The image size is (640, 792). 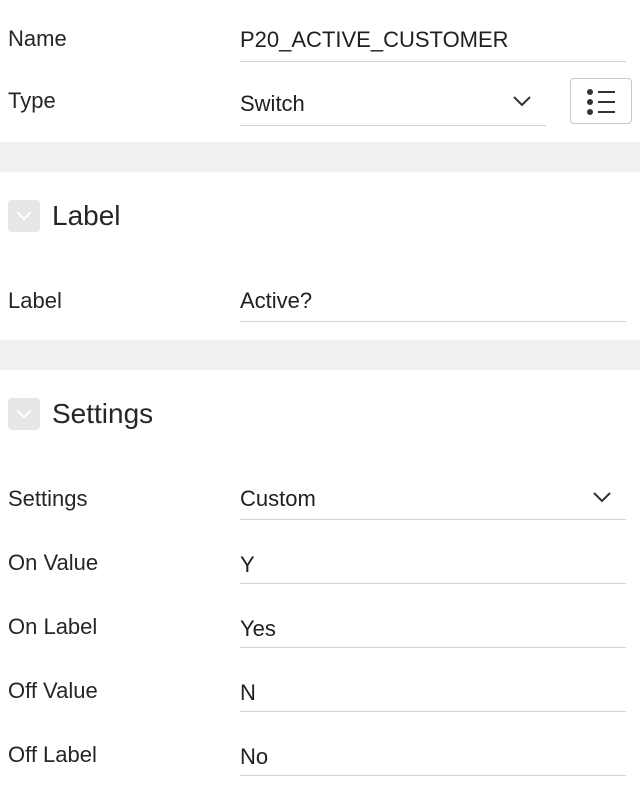 I want to click on label-section-toggle, so click(x=24, y=216).